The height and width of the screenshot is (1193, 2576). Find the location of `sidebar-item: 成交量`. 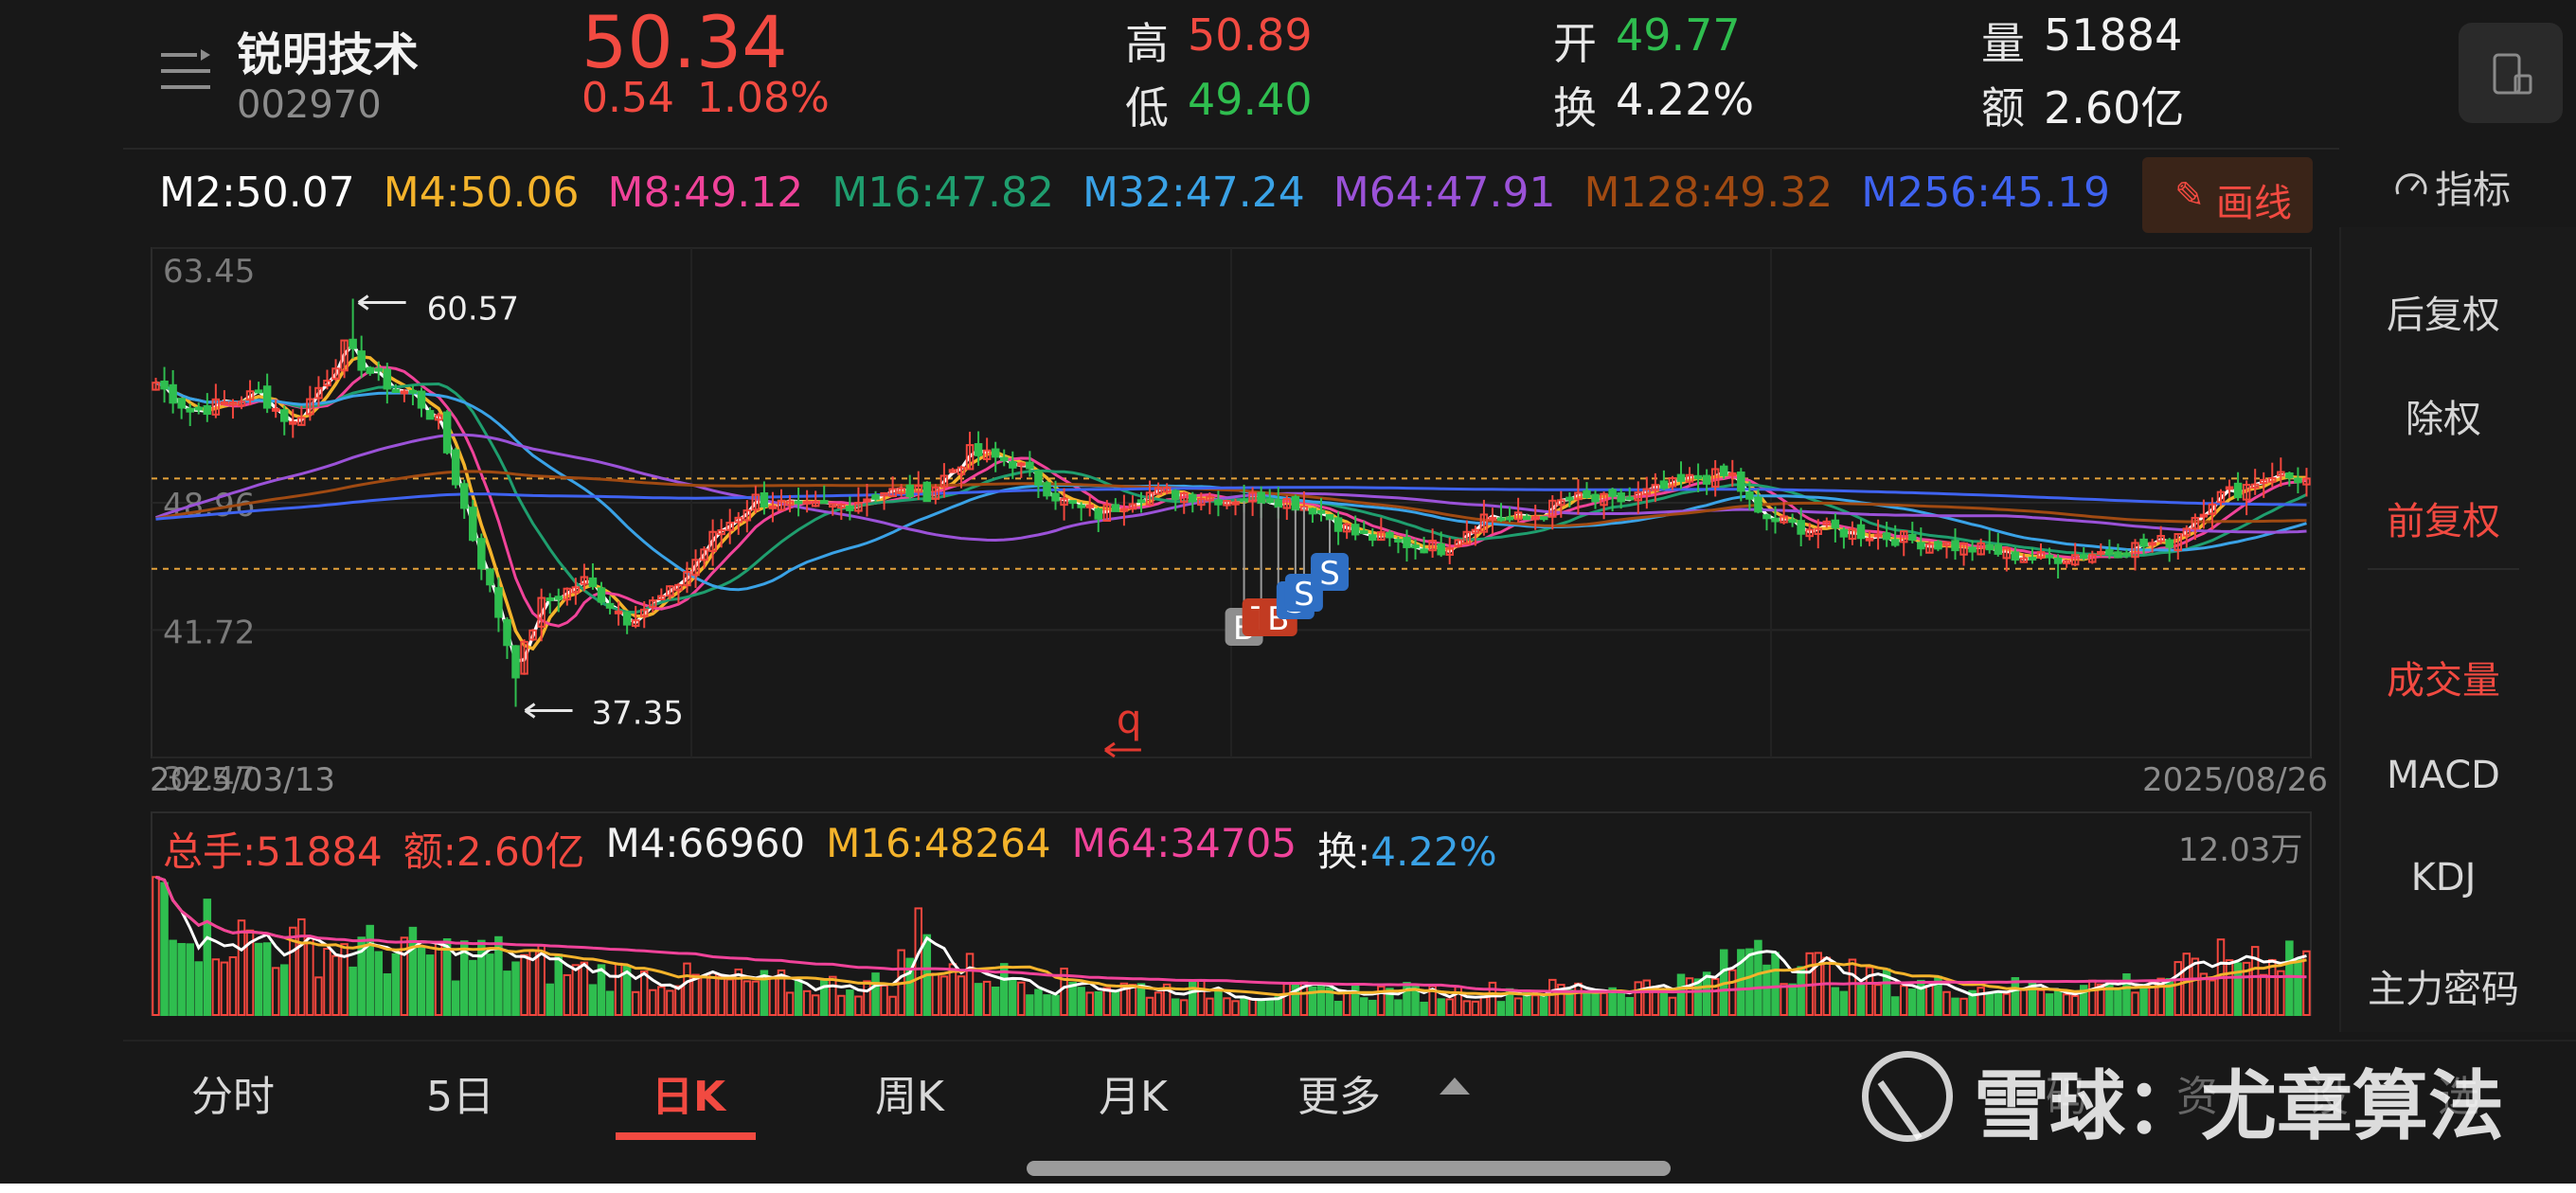

sidebar-item: 成交量 is located at coordinates (2443, 677).